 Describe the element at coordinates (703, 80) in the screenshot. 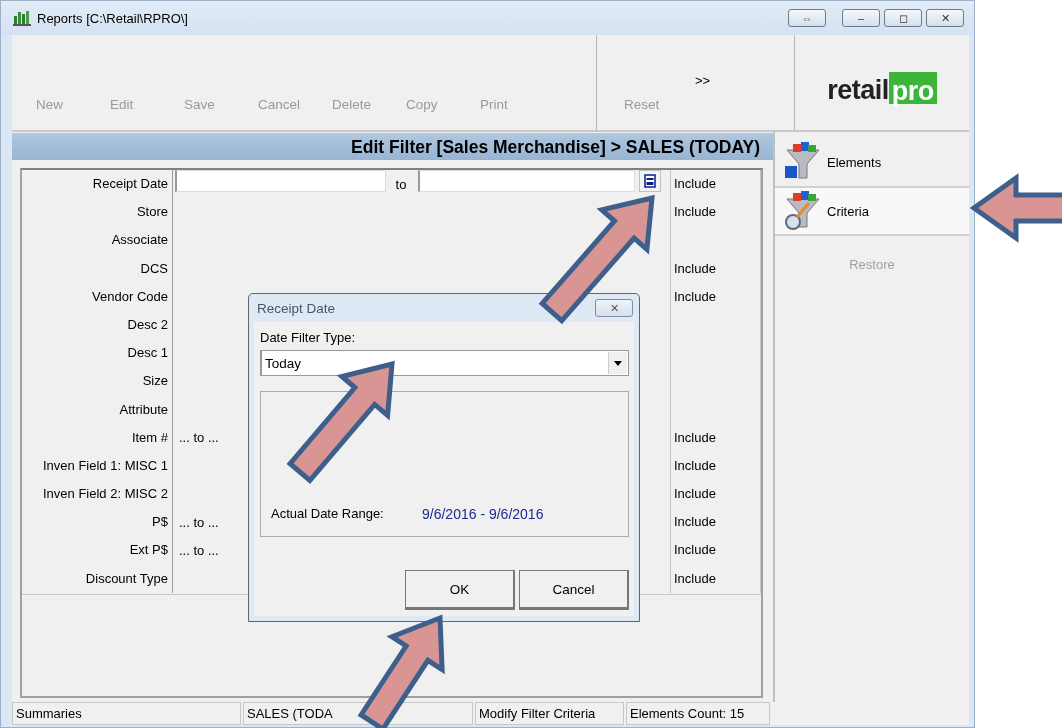

I see `more-button: >>` at that location.